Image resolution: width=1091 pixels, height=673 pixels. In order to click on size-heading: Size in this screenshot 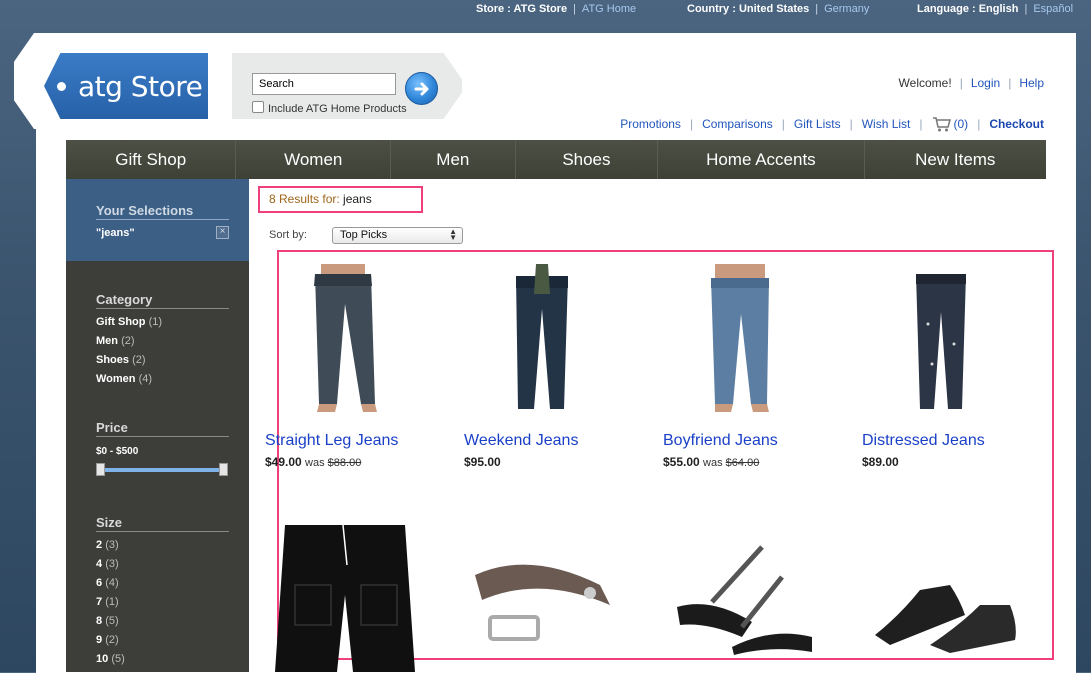, I will do `click(162, 523)`.